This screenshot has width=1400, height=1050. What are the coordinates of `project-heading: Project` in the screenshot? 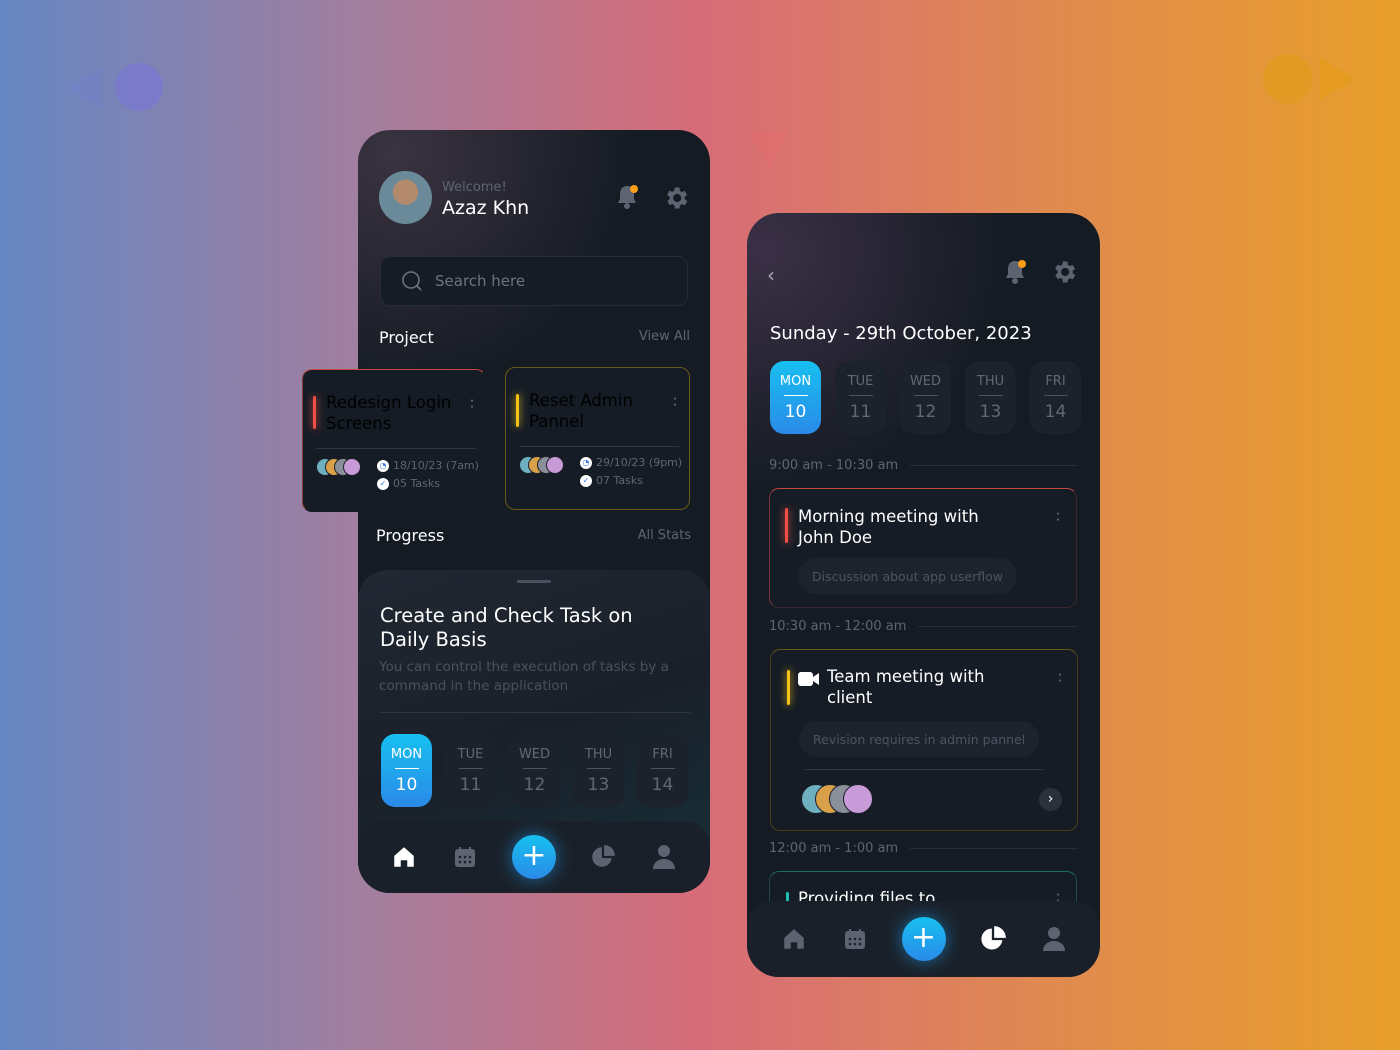 It's located at (406, 337).